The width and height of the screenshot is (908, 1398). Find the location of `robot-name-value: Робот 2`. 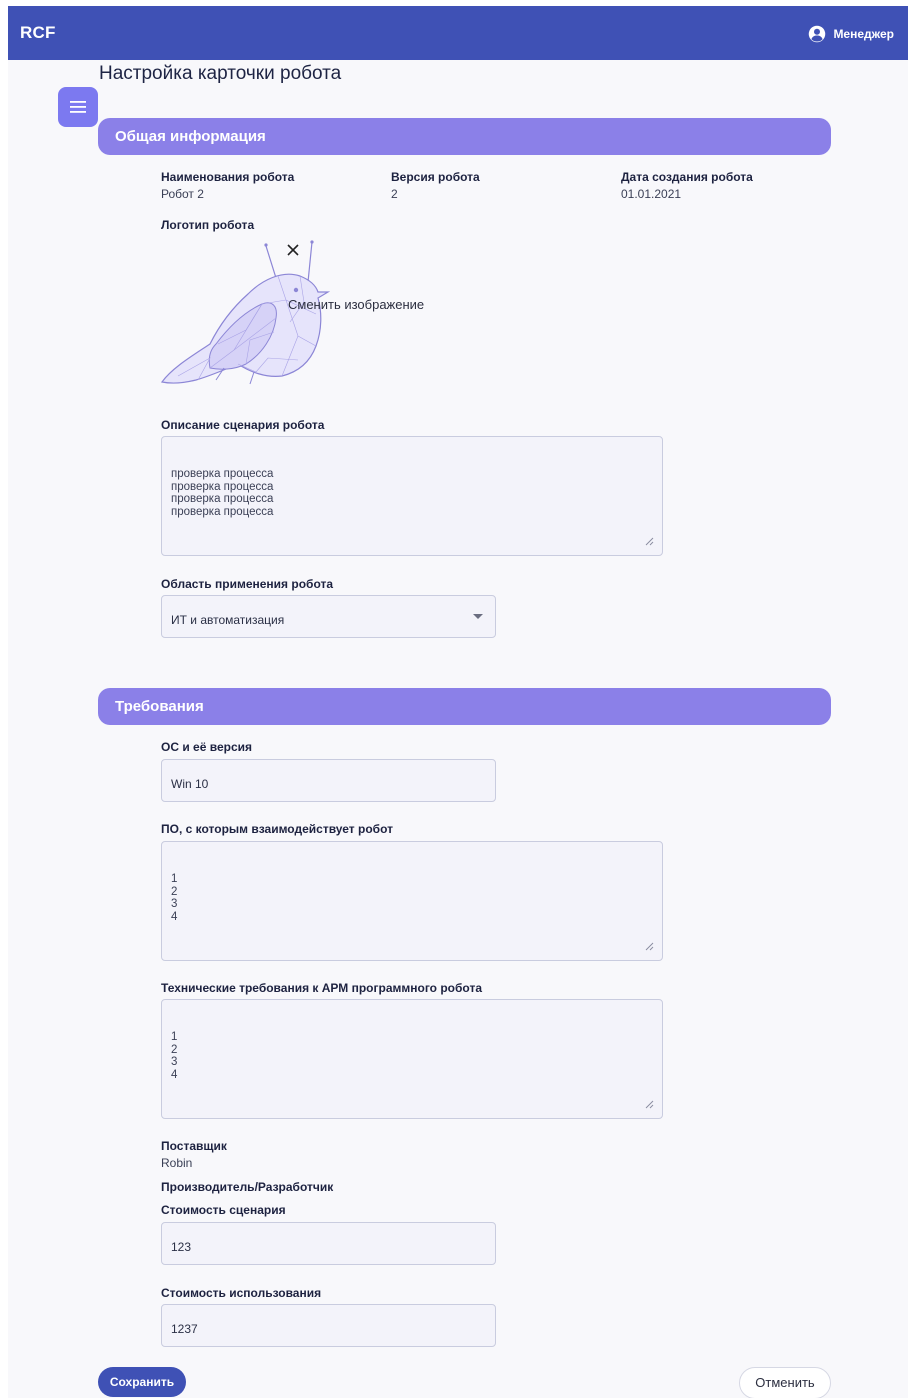

robot-name-value: Робот 2 is located at coordinates (182, 194).